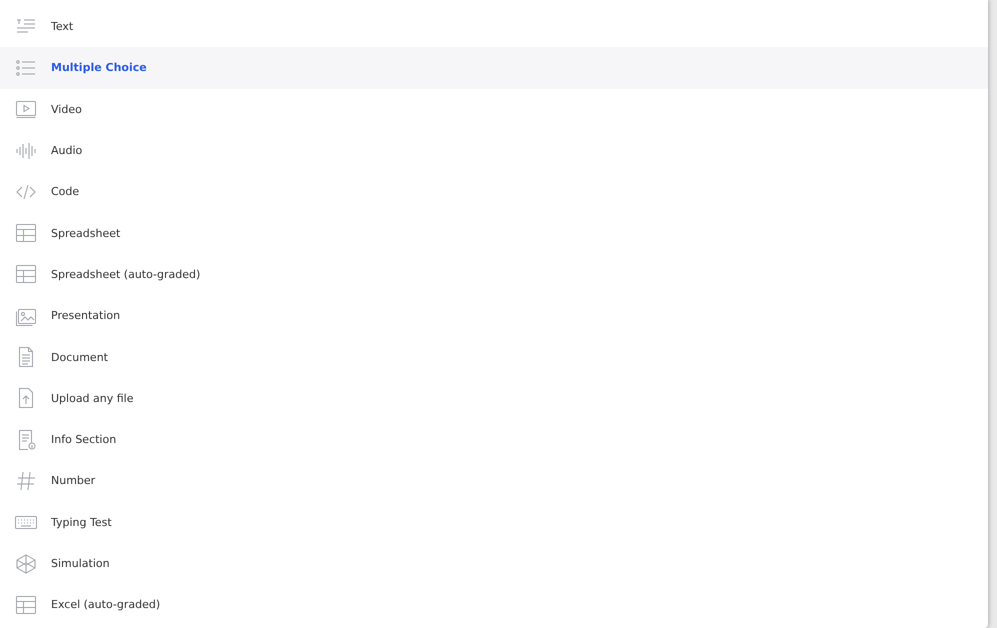 This screenshot has height=628, width=997. I want to click on video-icon, so click(26, 109).